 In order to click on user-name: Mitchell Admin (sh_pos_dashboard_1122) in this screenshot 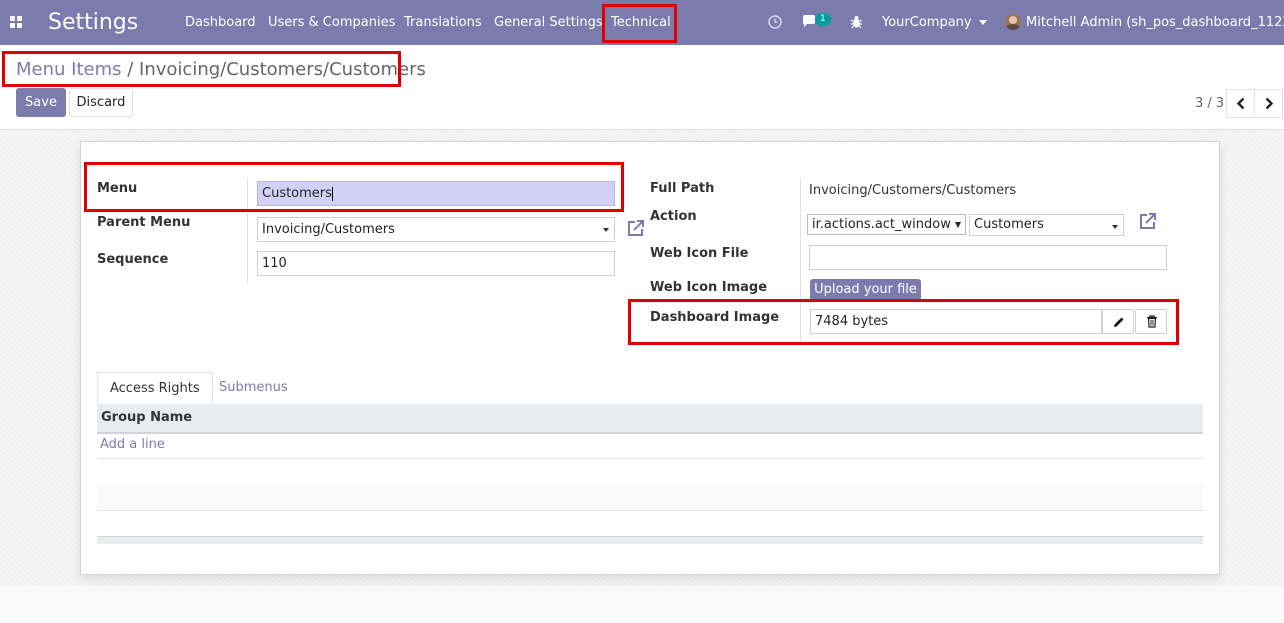, I will do `click(1155, 22)`.